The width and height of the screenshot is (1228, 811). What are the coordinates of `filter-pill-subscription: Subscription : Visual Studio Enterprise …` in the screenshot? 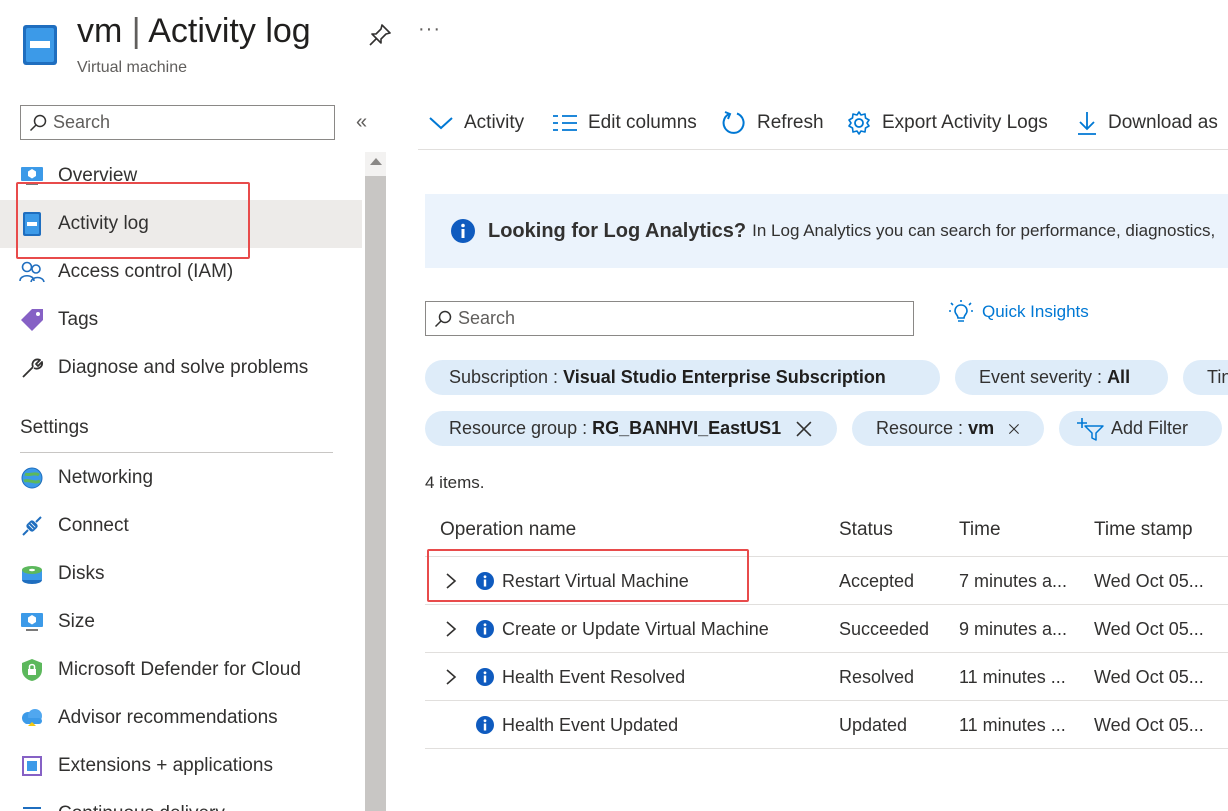 It's located at (682, 377).